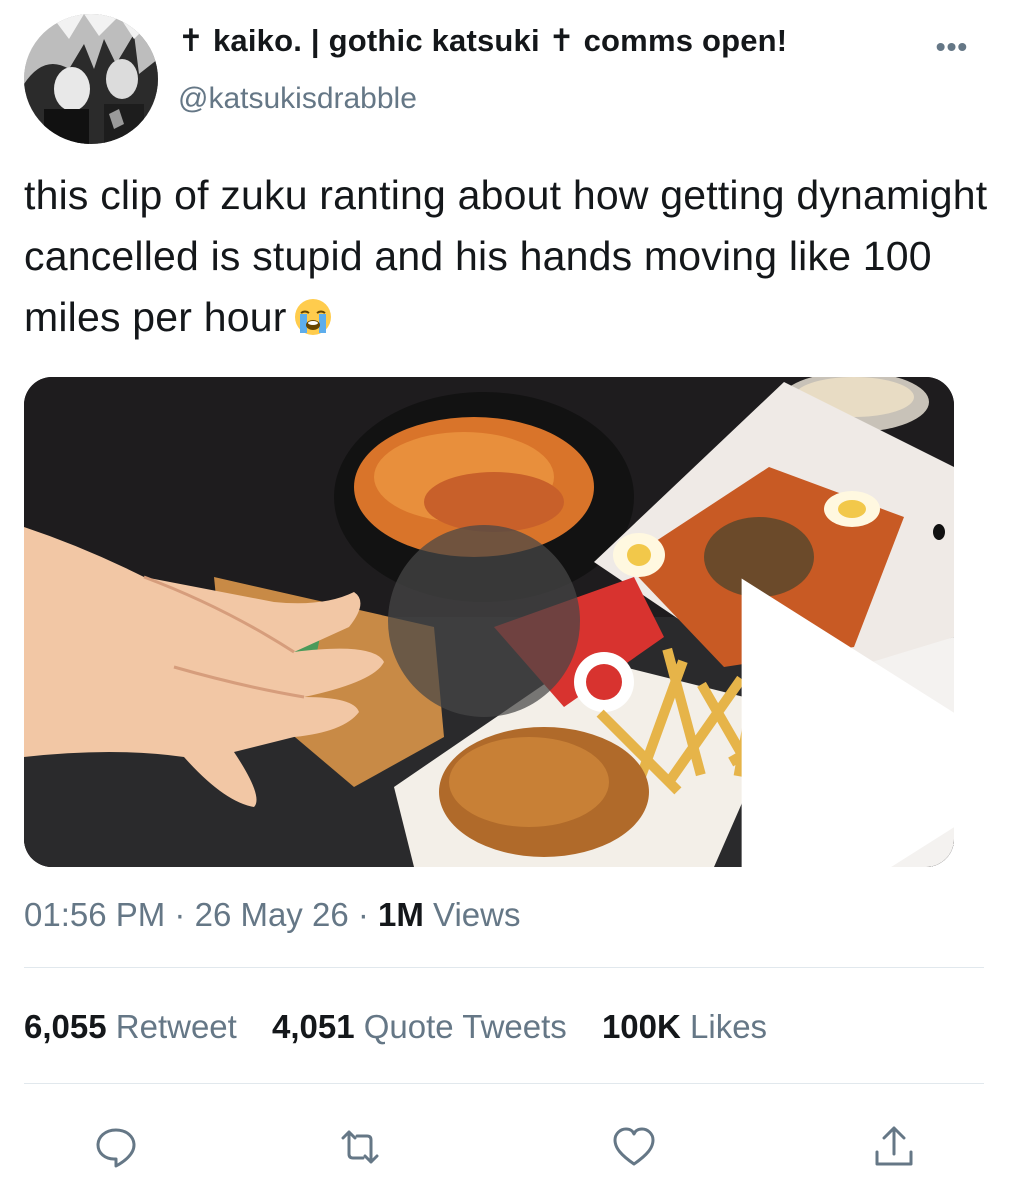  I want to click on views-label: Views, so click(477, 914).